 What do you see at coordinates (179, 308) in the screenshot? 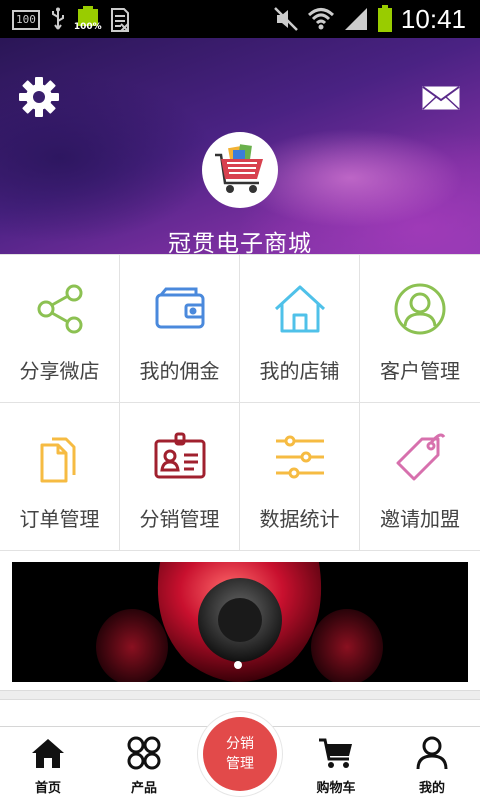
I see `wallet-icon` at bounding box center [179, 308].